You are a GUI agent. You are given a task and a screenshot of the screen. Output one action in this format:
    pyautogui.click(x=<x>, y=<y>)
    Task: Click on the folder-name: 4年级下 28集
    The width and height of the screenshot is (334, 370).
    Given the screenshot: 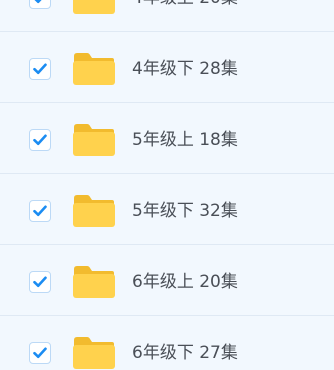 What is the action you would take?
    pyautogui.click(x=185, y=69)
    